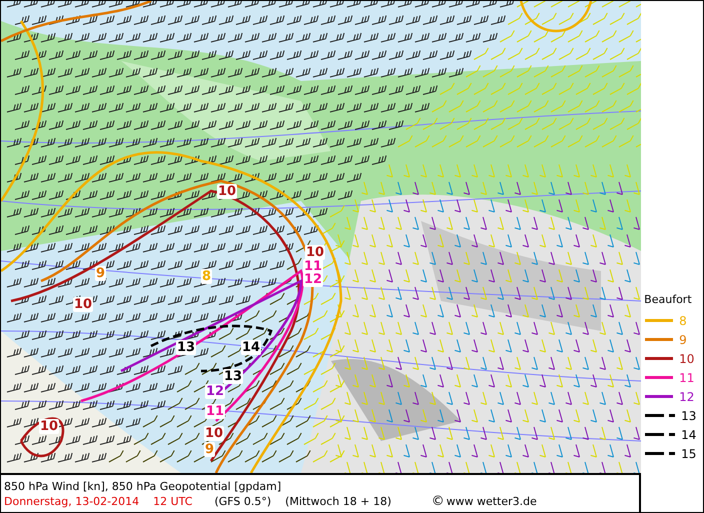 The height and width of the screenshot is (513, 704). What do you see at coordinates (172, 501) in the screenshot?
I see `forecast-time: 12 UTC` at bounding box center [172, 501].